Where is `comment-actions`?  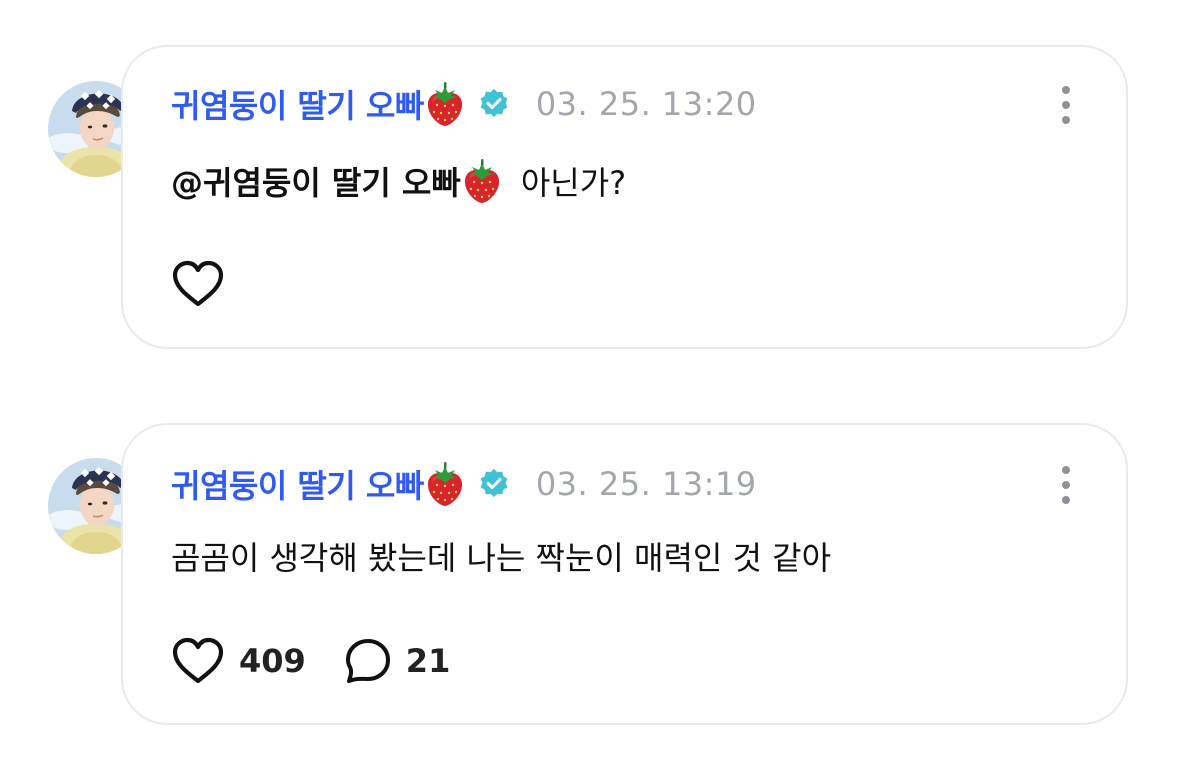
comment-actions is located at coordinates (198, 284).